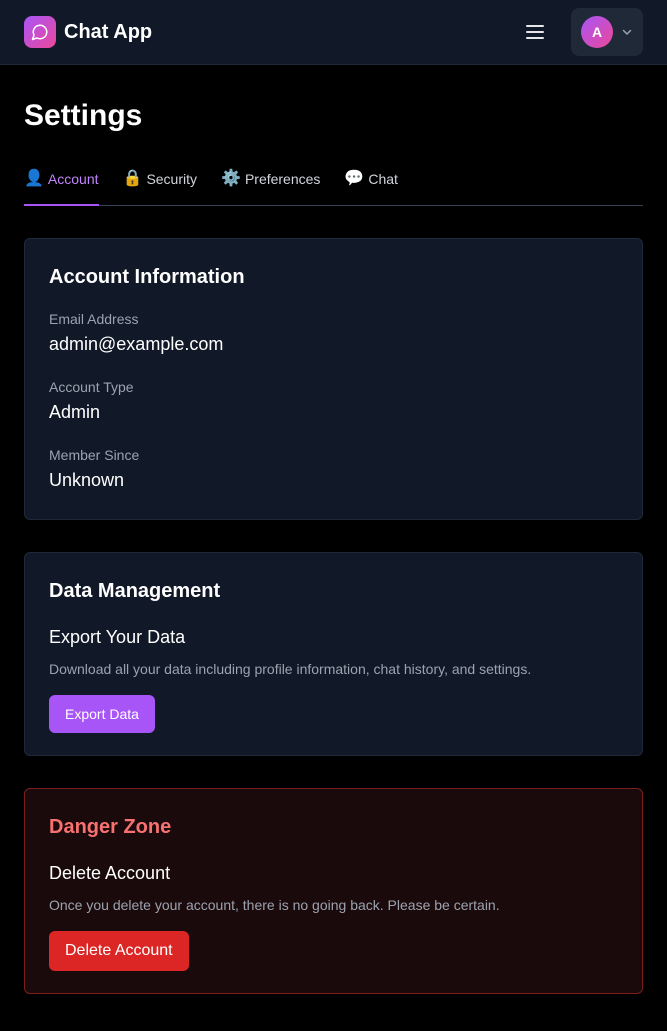 This screenshot has width=667, height=1031. Describe the element at coordinates (94, 455) in the screenshot. I see `field-label: Member Since` at that location.